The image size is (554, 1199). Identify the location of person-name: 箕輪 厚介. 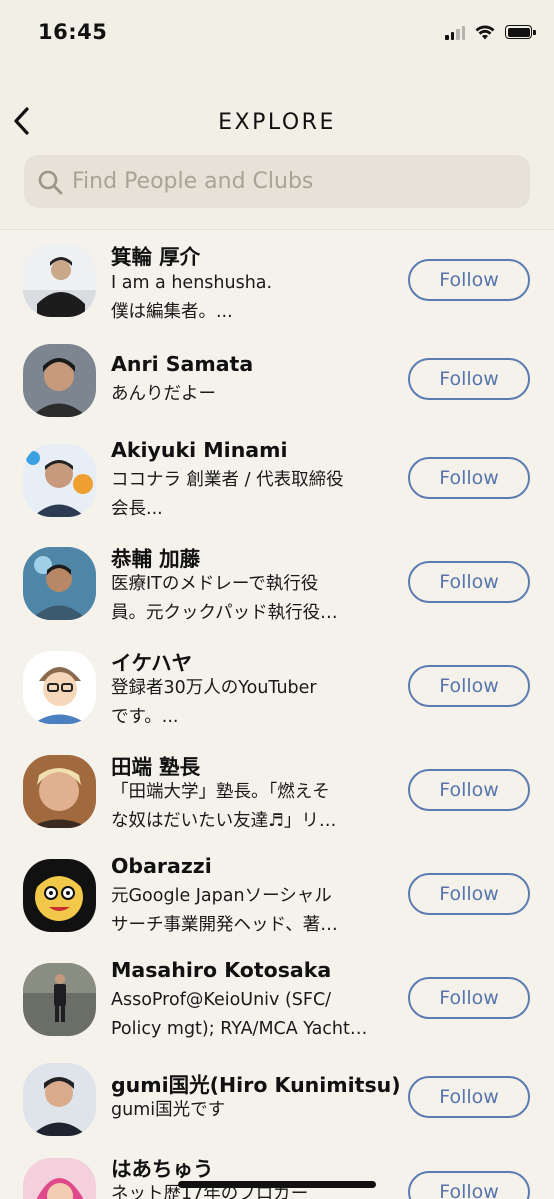
(155, 255).